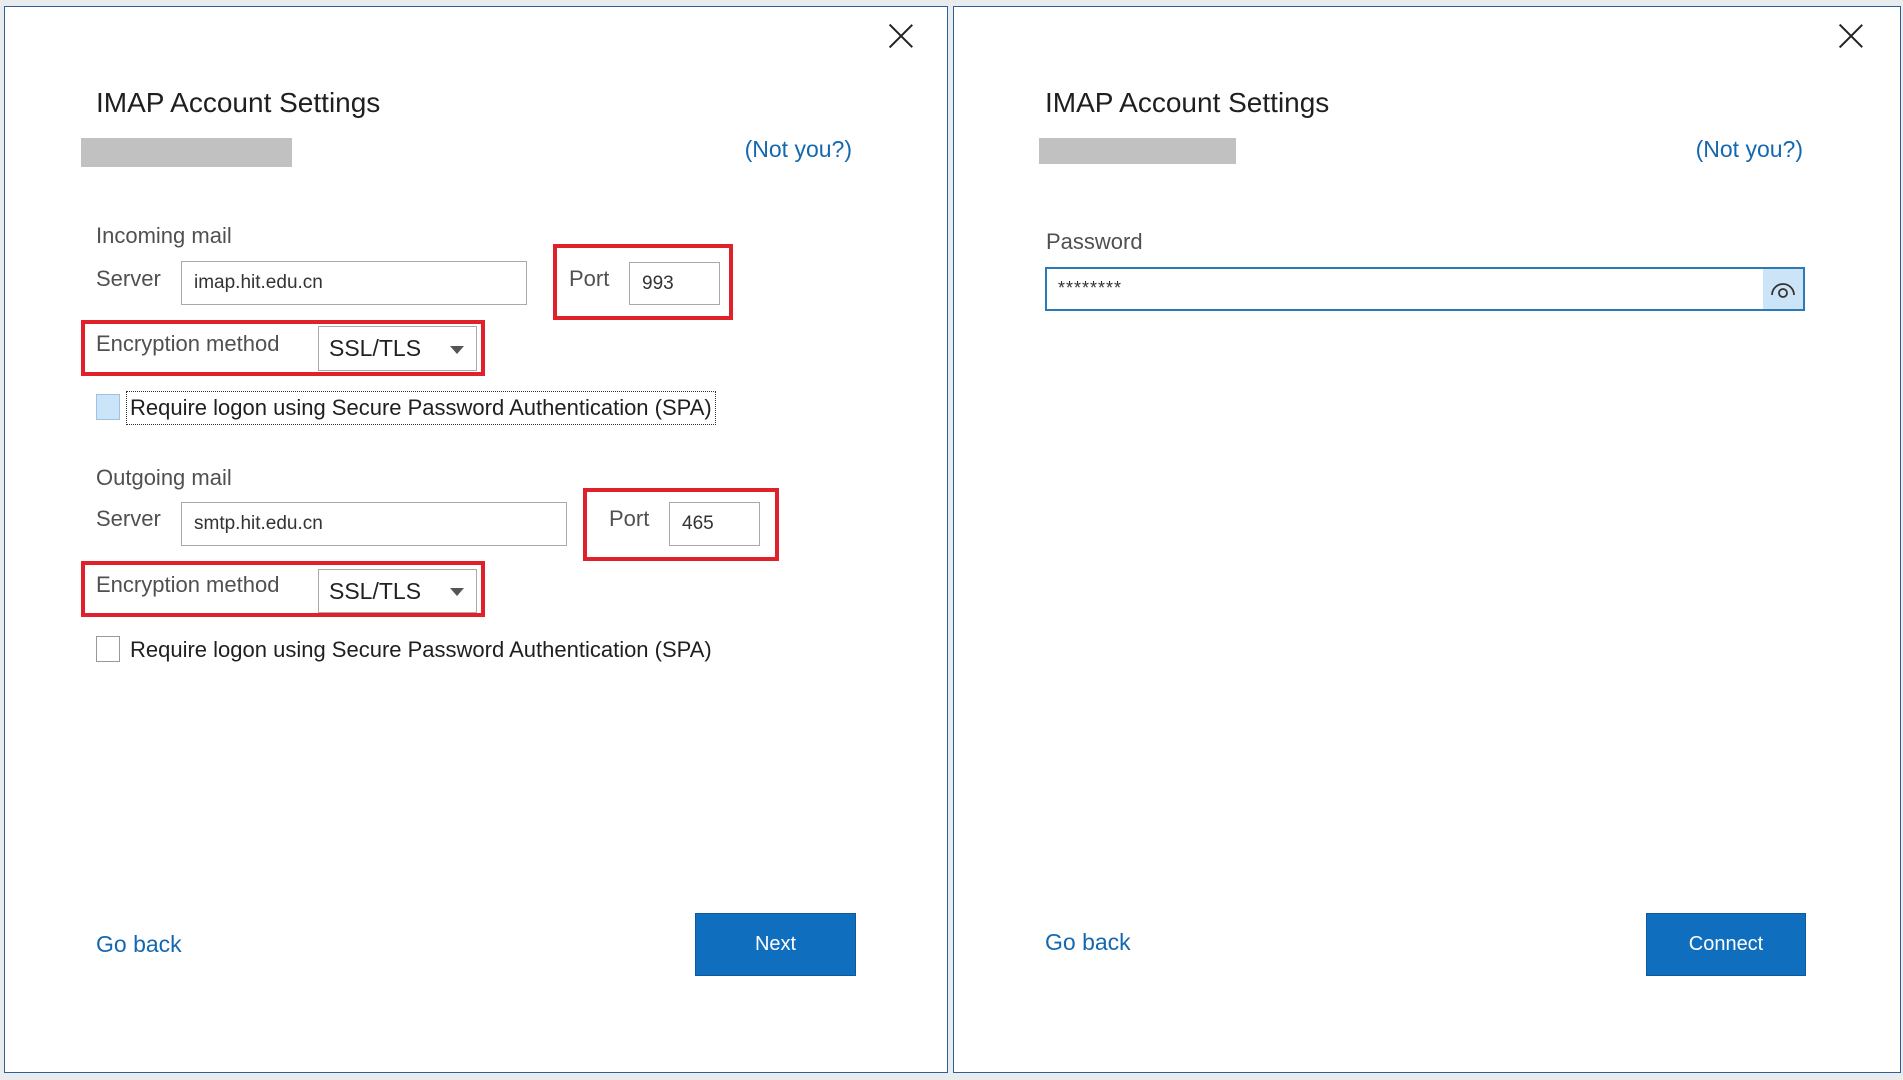 The height and width of the screenshot is (1080, 1903). What do you see at coordinates (108, 649) in the screenshot?
I see `outgoing-spa-checkbox` at bounding box center [108, 649].